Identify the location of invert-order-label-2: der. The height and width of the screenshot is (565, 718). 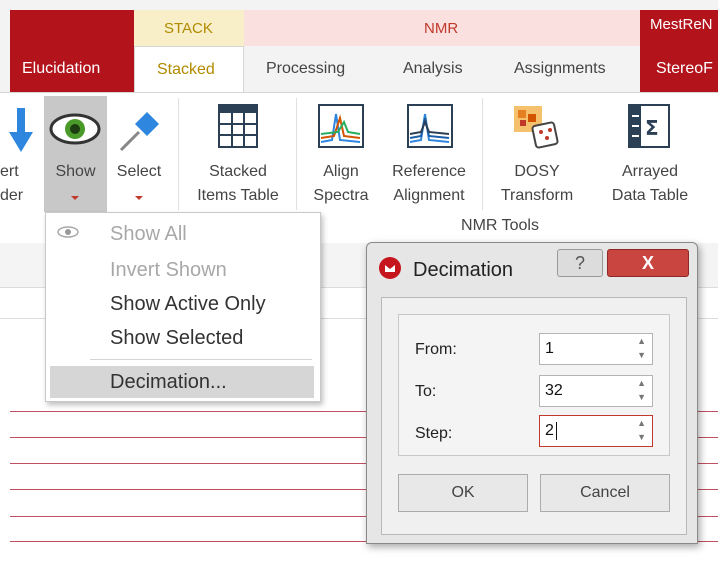
(12, 195).